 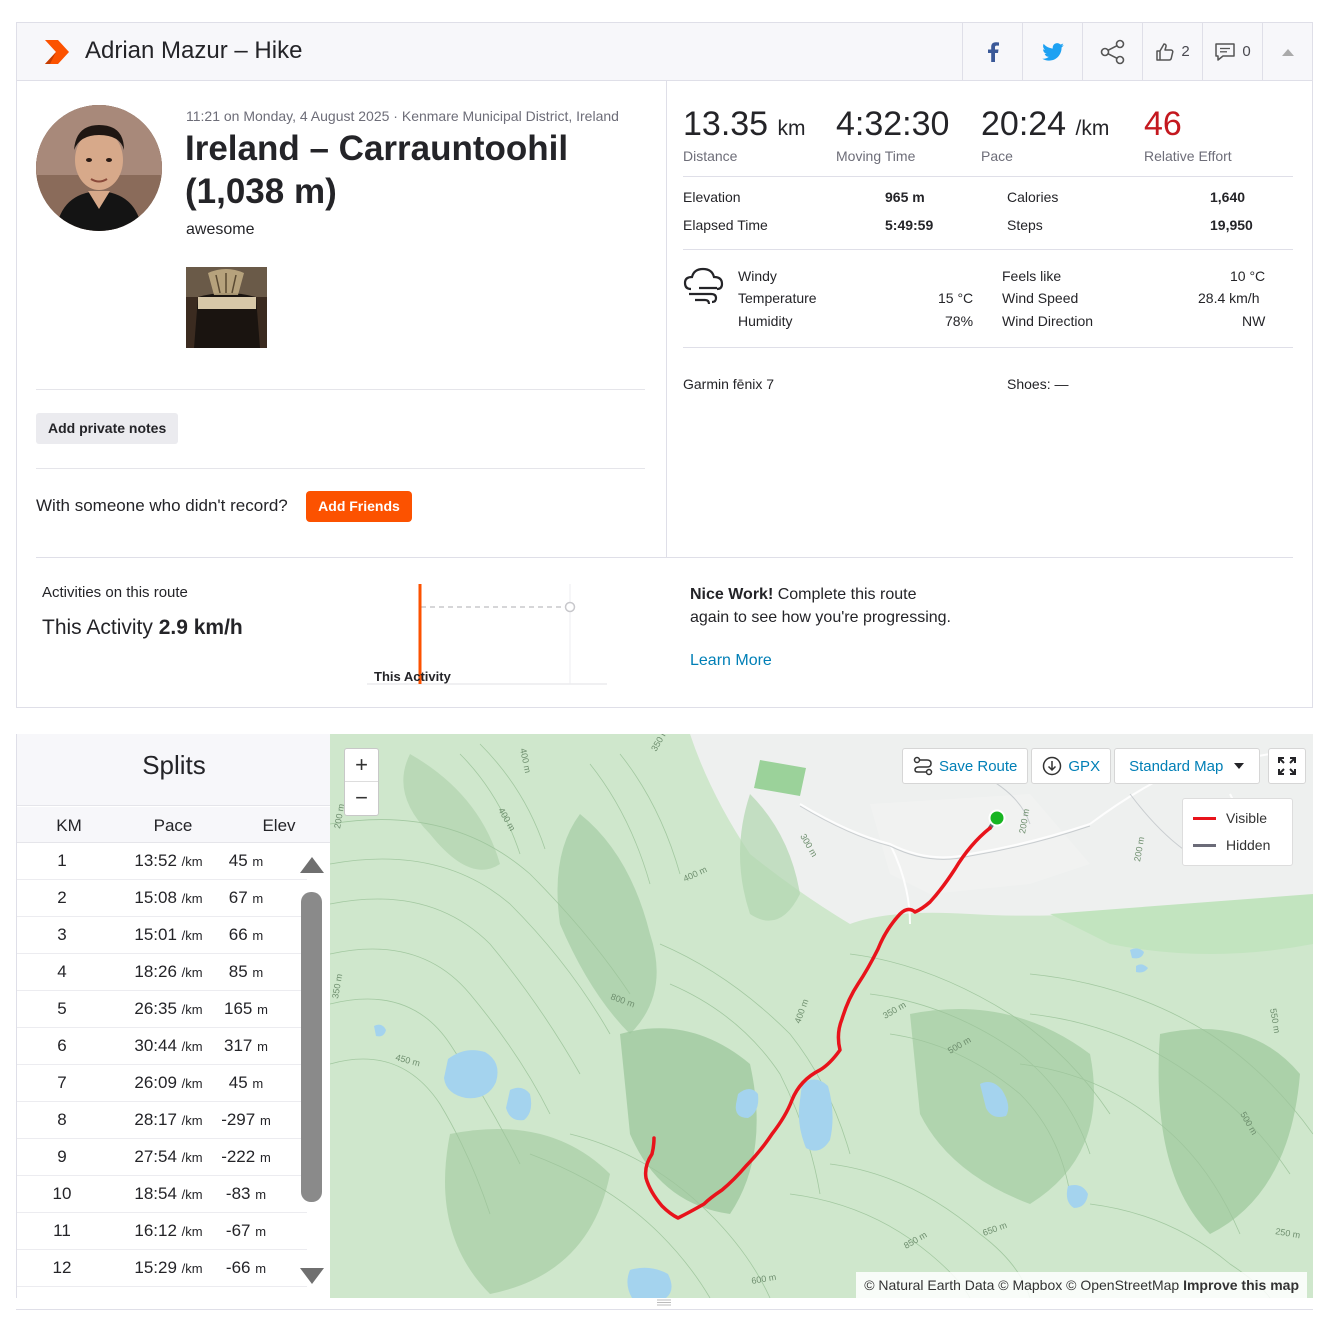 What do you see at coordinates (246, 972) in the screenshot?
I see `split-elev: 85 m` at bounding box center [246, 972].